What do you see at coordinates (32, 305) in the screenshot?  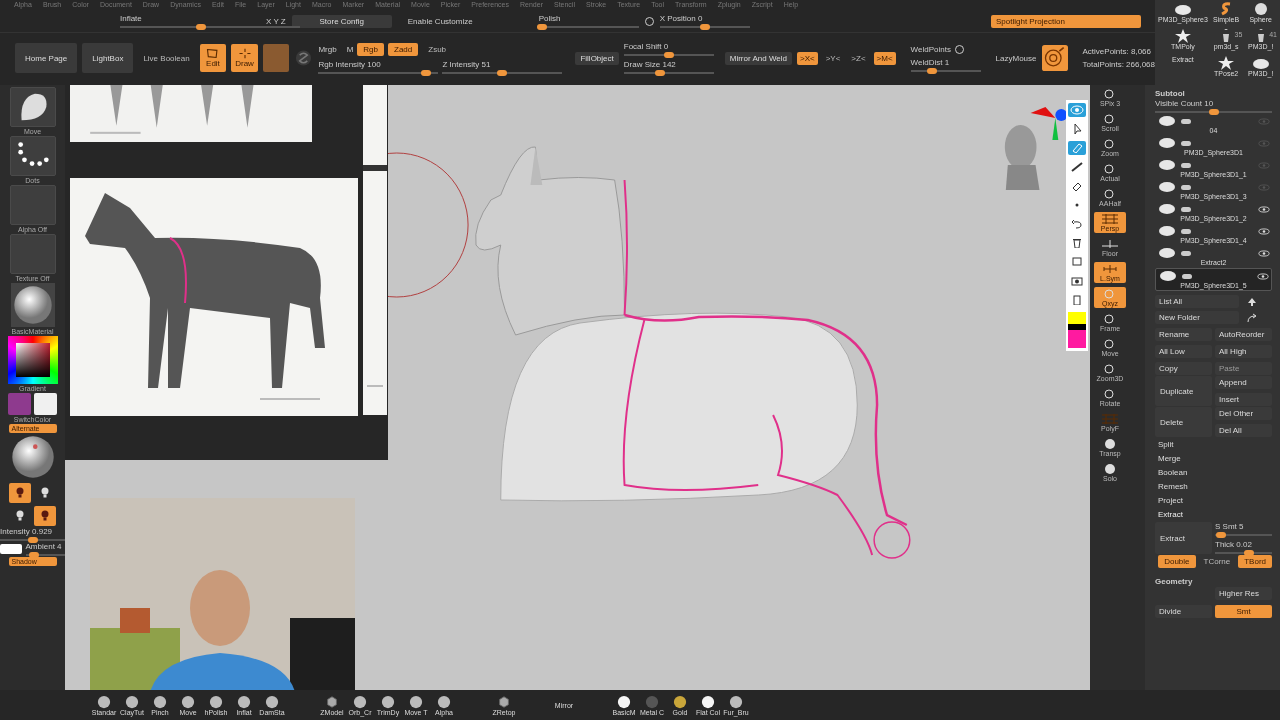 I see `material-sphere-icon` at bounding box center [32, 305].